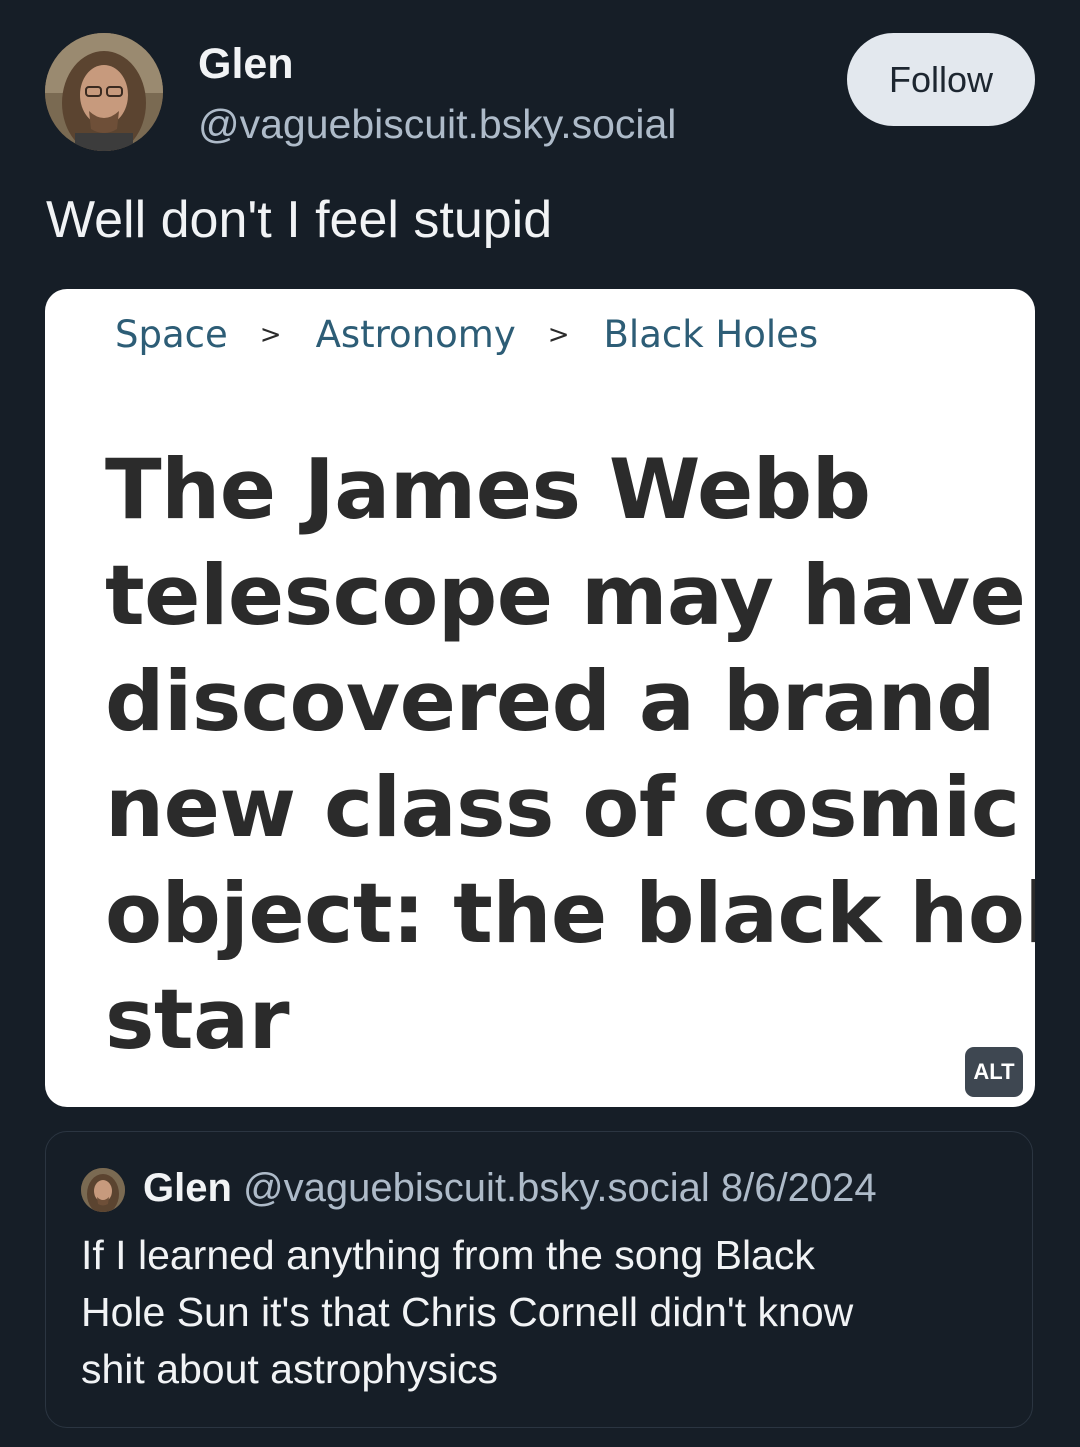  Describe the element at coordinates (187, 1188) in the screenshot. I see `quoted-author-name: Glen` at that location.